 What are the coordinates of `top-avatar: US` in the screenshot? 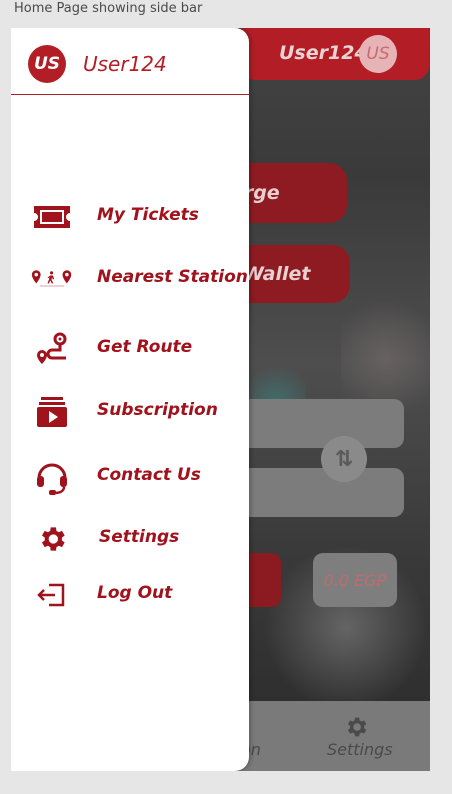 It's located at (378, 54).